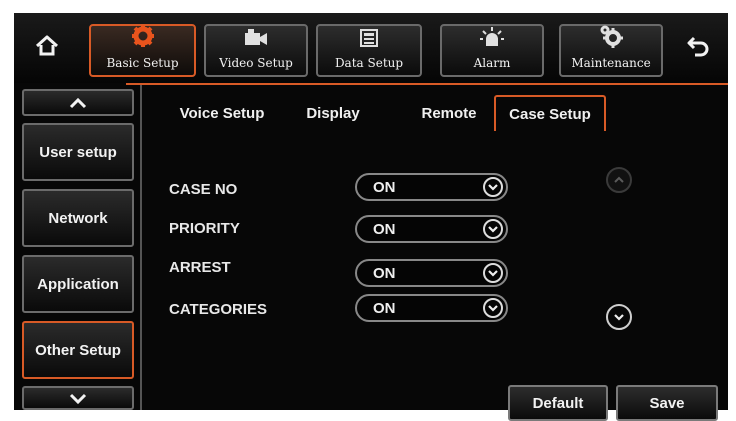 The width and height of the screenshot is (736, 421). I want to click on sidebar-item-other-setup: Other Setup, so click(78, 350).